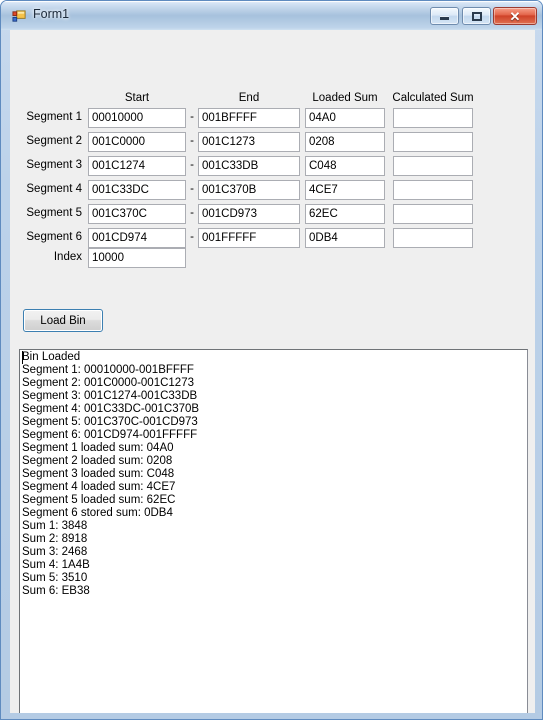 Image resolution: width=543 pixels, height=720 pixels. I want to click on log-line: Segment 3 loaded sum: C048, so click(98, 474).